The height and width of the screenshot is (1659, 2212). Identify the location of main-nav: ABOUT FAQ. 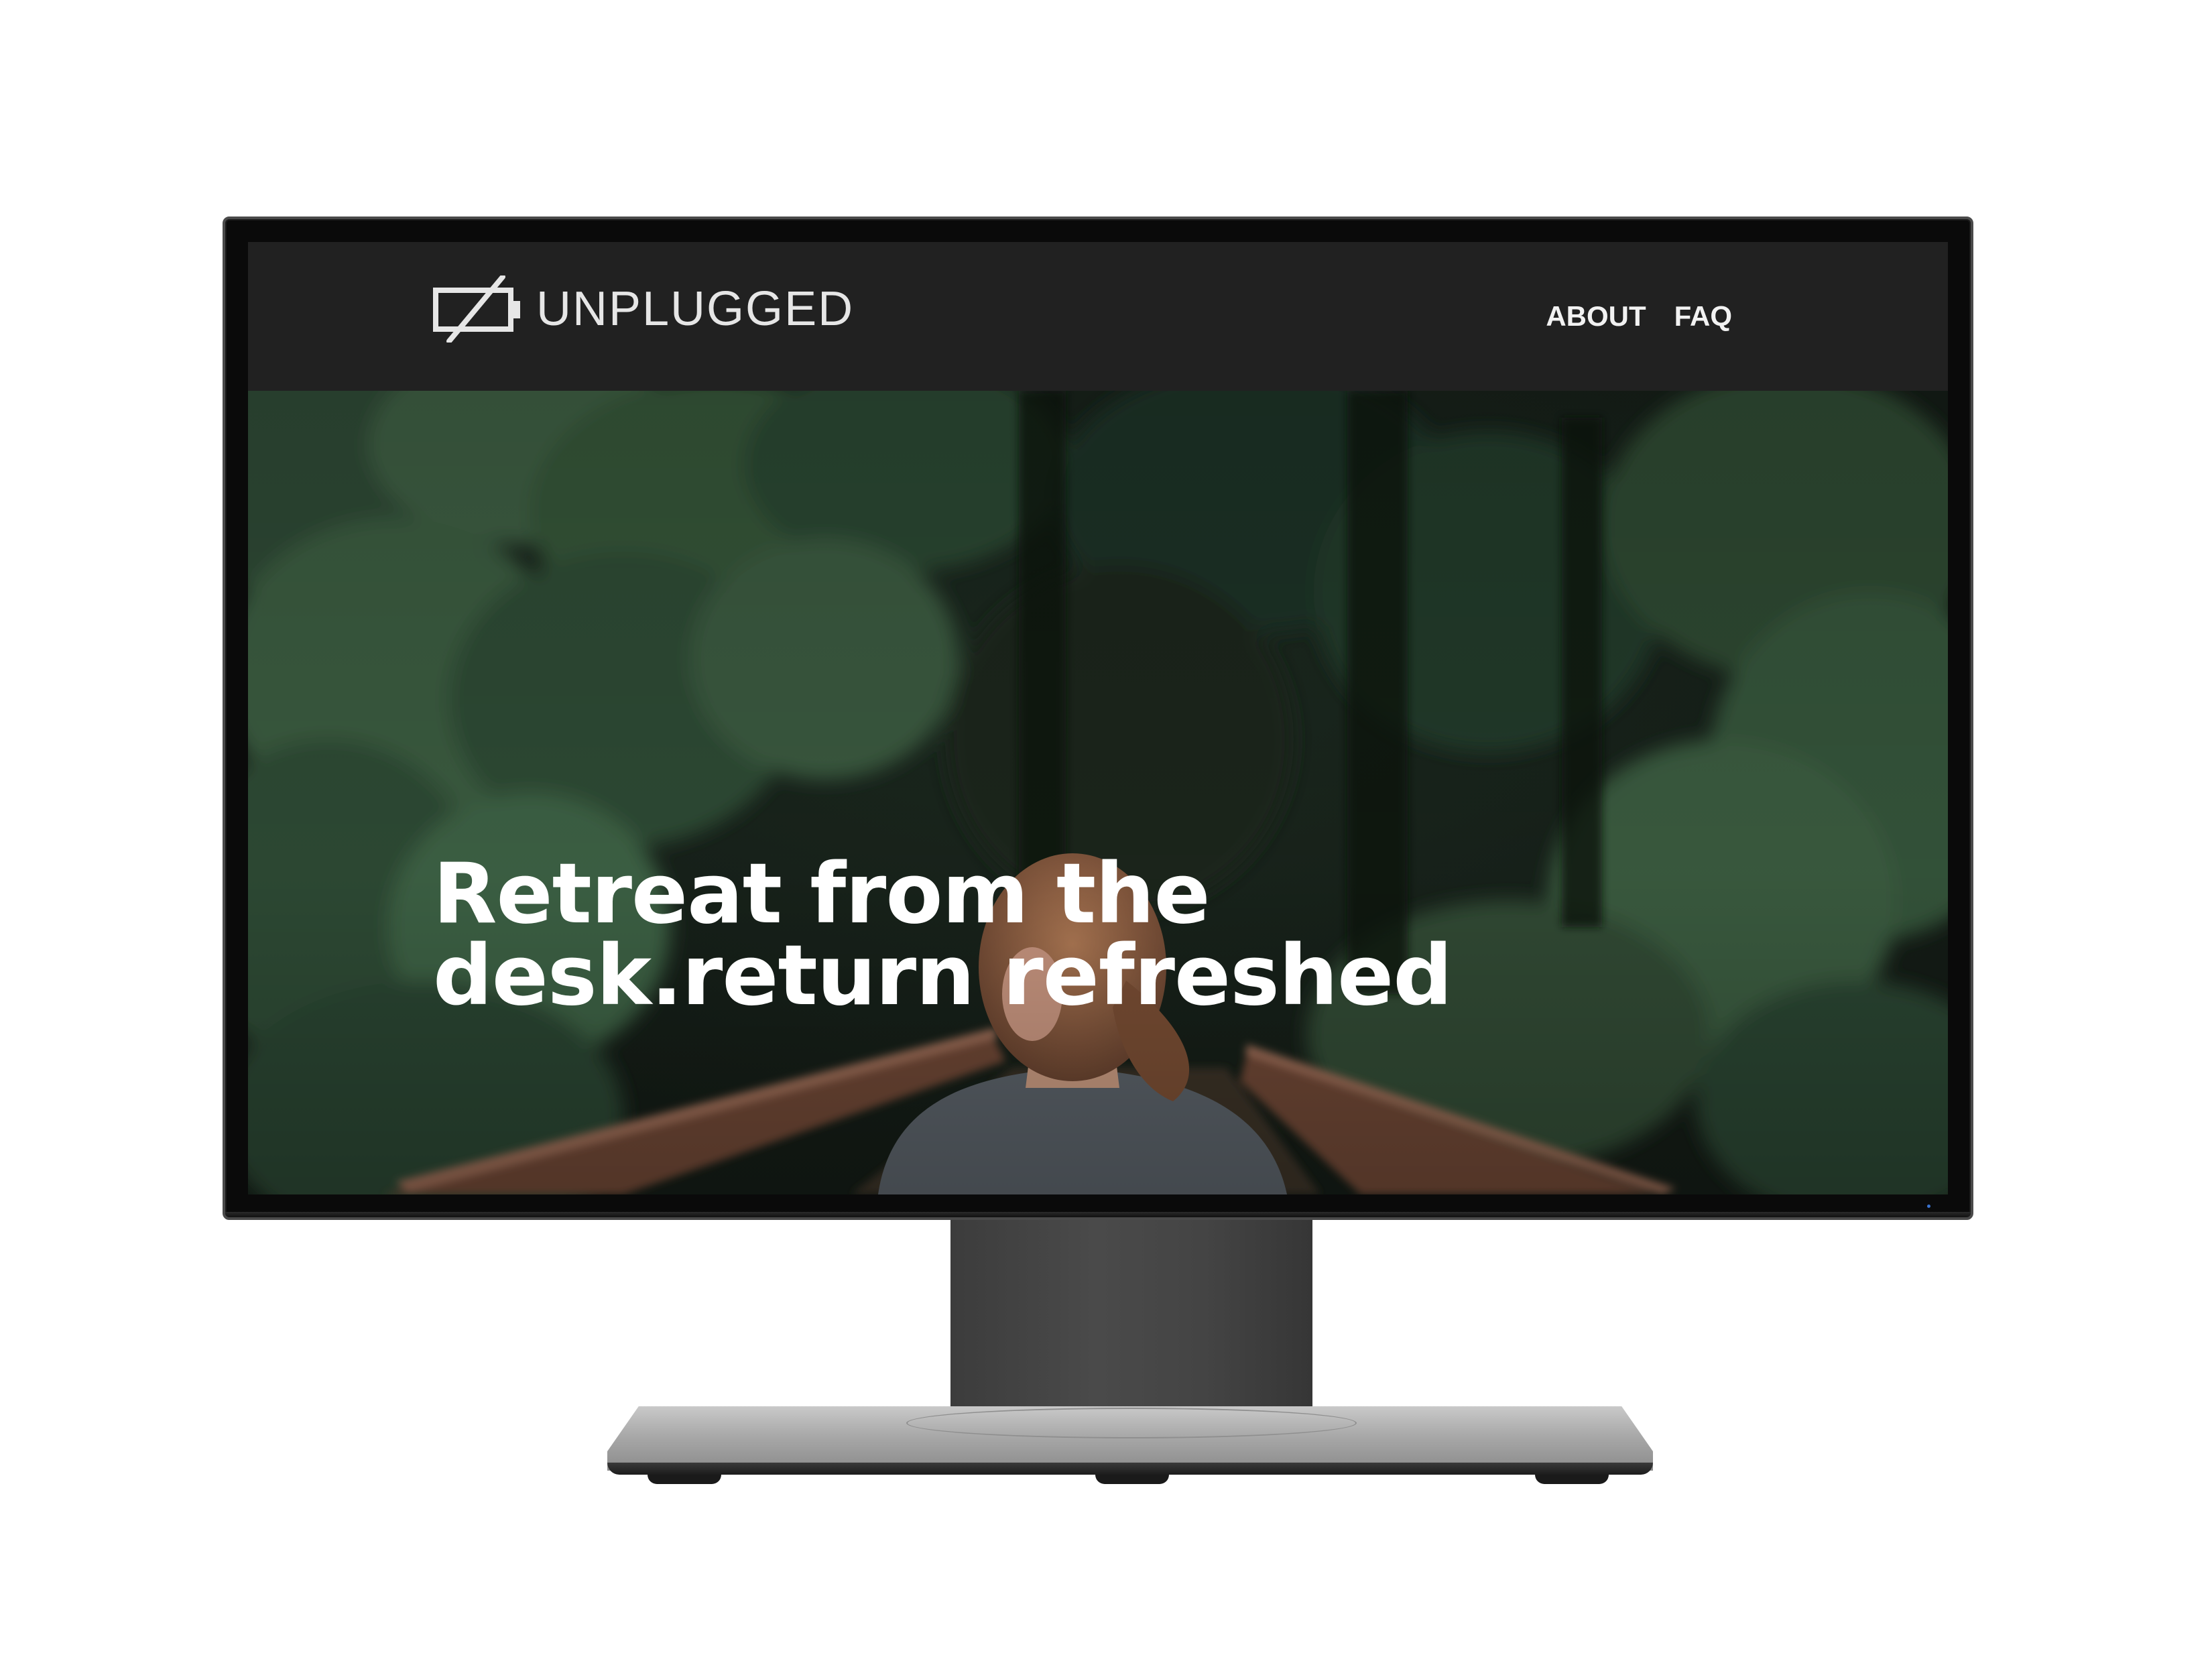
(1639, 316).